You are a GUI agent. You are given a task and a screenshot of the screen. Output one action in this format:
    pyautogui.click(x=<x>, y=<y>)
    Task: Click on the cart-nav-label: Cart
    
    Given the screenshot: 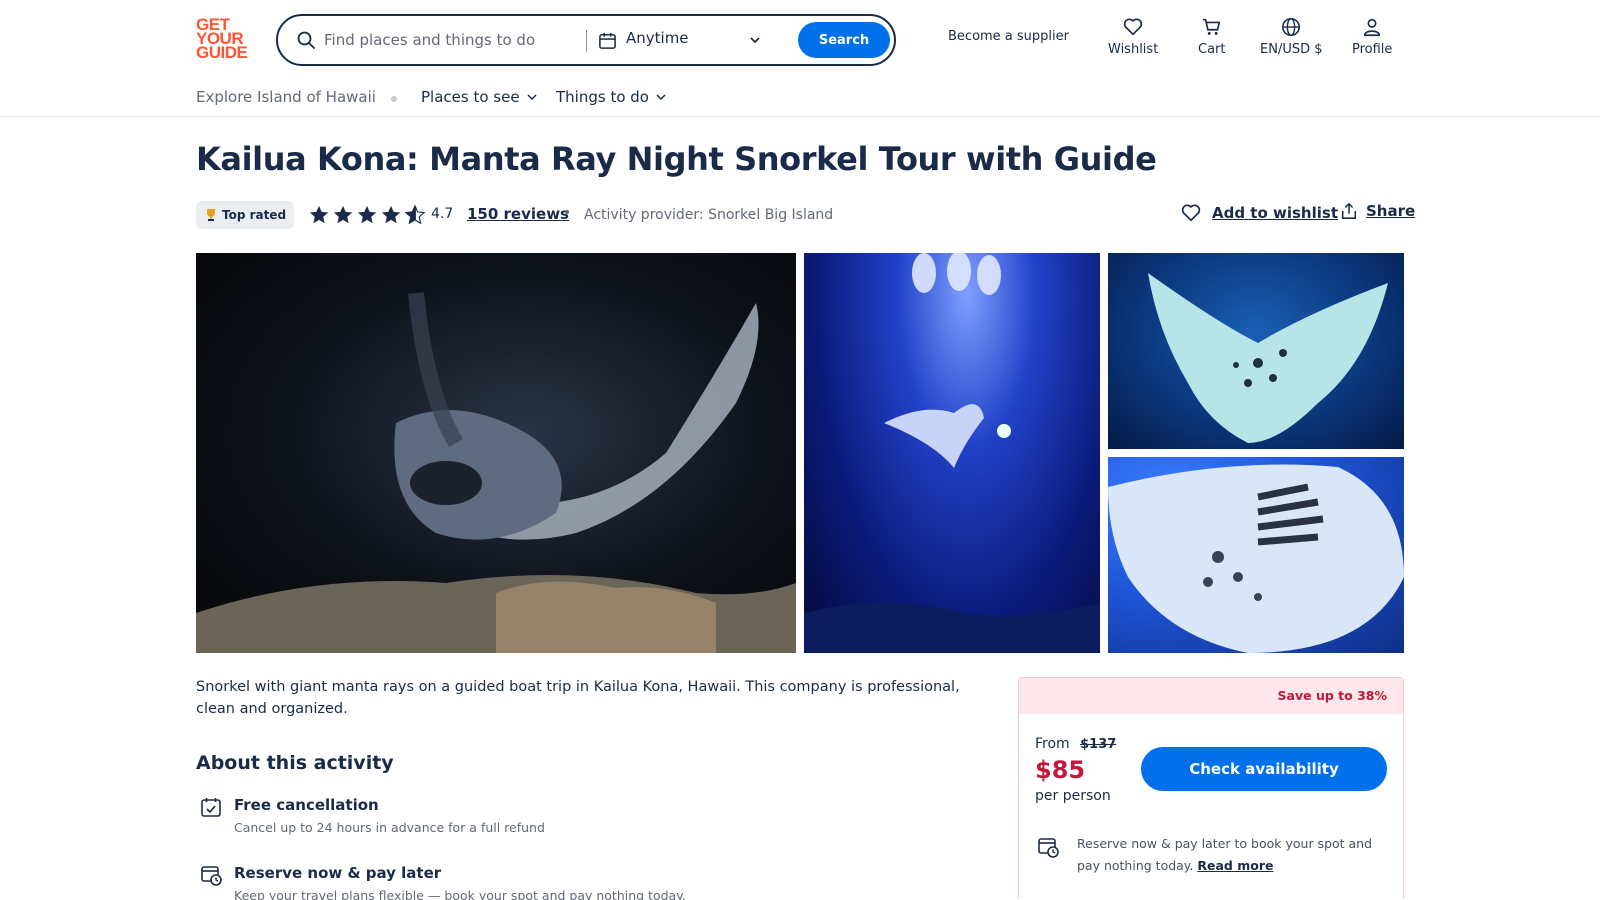 What is the action you would take?
    pyautogui.click(x=1212, y=49)
    